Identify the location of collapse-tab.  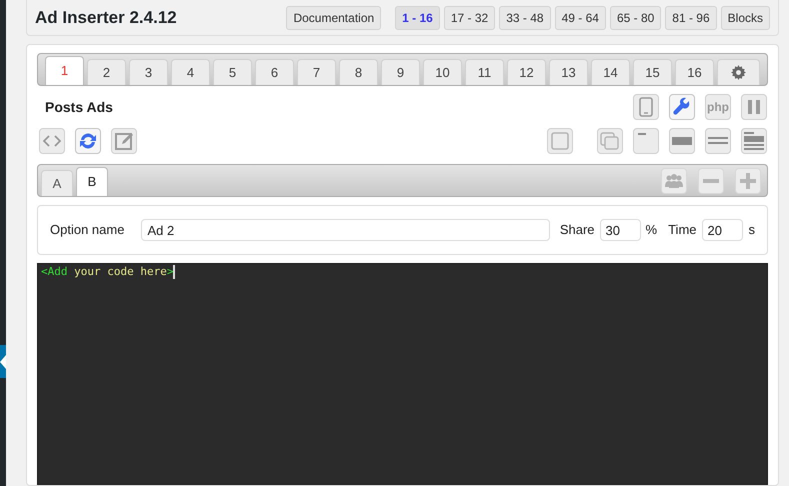
(3, 361).